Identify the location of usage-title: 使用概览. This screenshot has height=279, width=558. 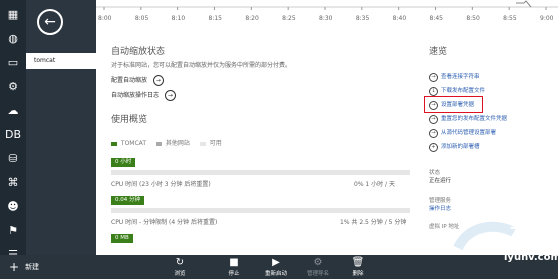
(129, 120).